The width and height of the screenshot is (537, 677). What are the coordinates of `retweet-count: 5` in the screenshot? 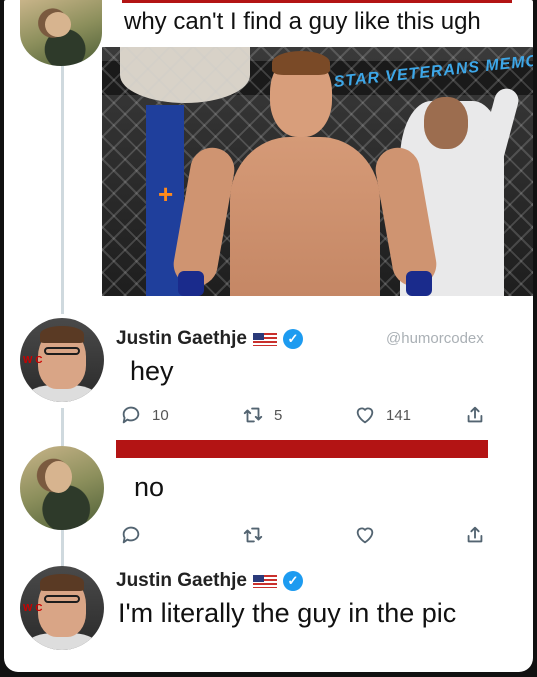 It's located at (278, 415).